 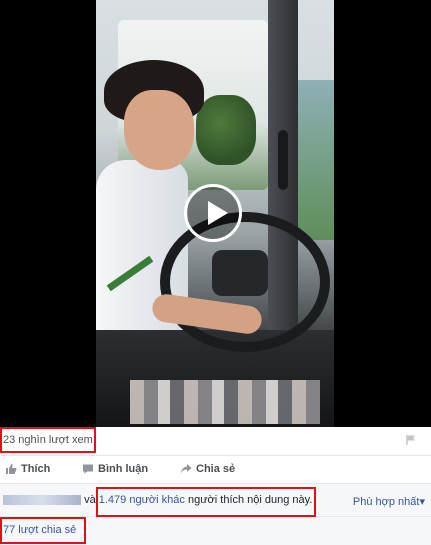 I want to click on share-button: Chia sẻ, so click(x=207, y=469).